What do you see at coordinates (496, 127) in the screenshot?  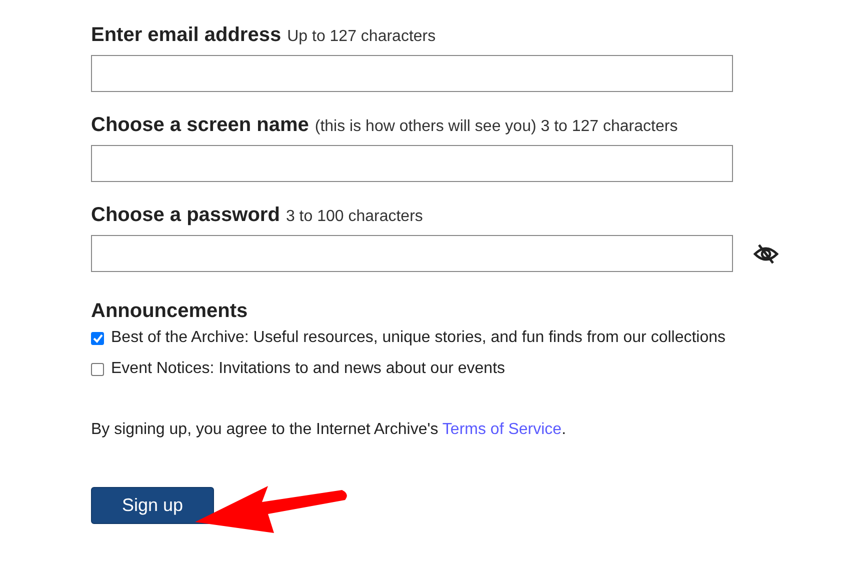 I see `field-hint: (this is how others will see you) 3 to 127 characters` at bounding box center [496, 127].